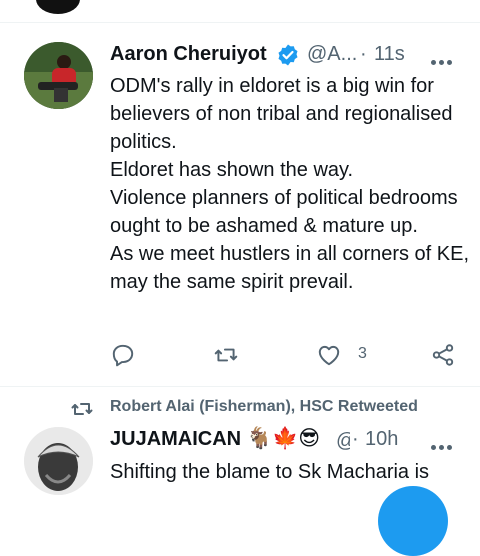 This screenshot has height=556, width=480. I want to click on compose-tweet-button, so click(413, 521).